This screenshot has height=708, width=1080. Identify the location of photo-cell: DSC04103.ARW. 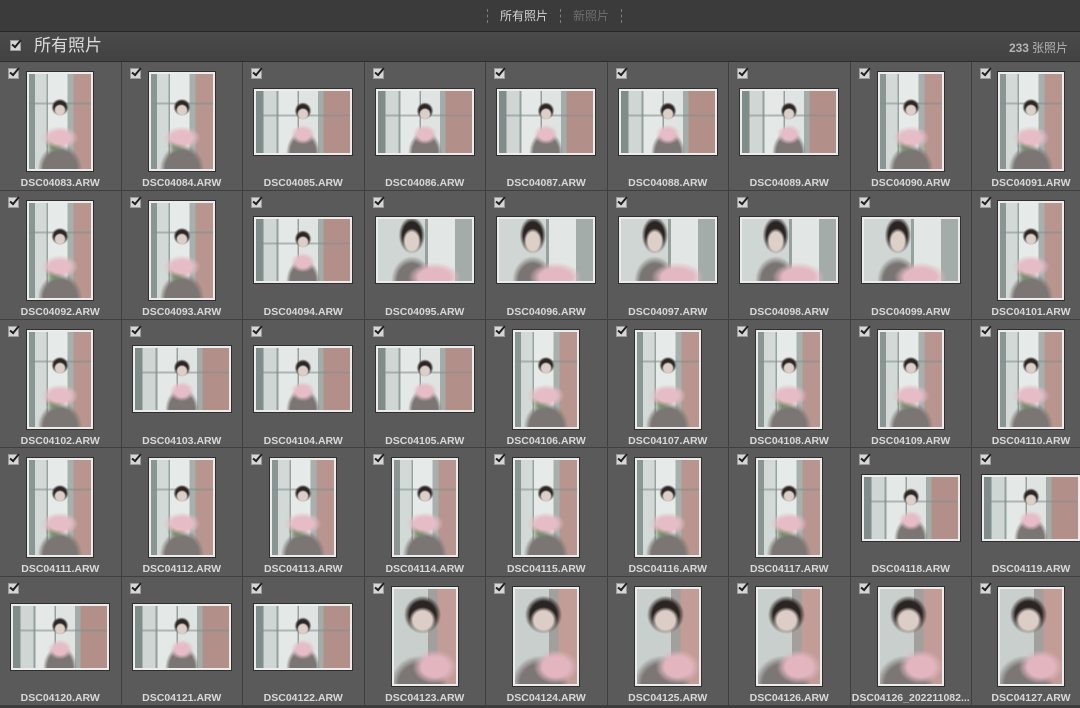
(182, 384).